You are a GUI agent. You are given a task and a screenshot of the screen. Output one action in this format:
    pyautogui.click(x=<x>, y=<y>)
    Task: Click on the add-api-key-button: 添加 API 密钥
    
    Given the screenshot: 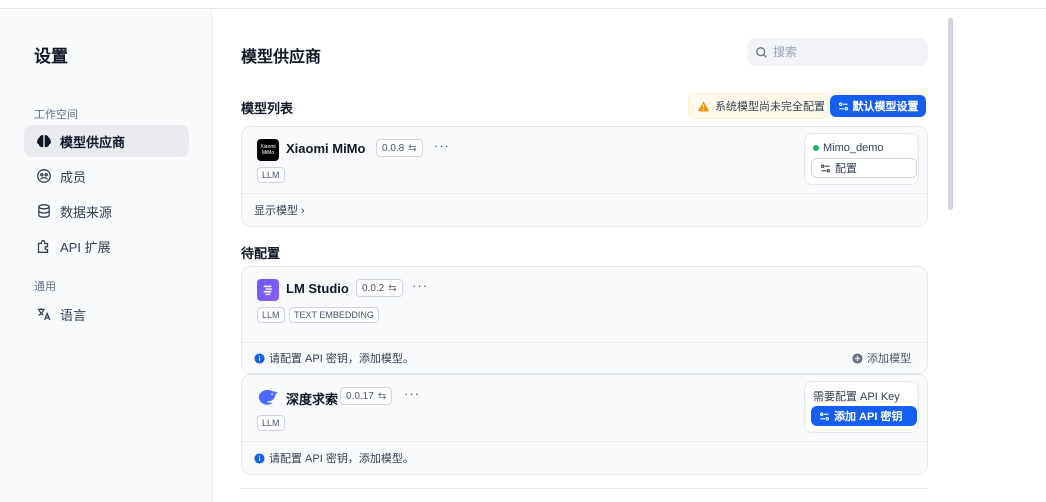 What is the action you would take?
    pyautogui.click(x=864, y=416)
    